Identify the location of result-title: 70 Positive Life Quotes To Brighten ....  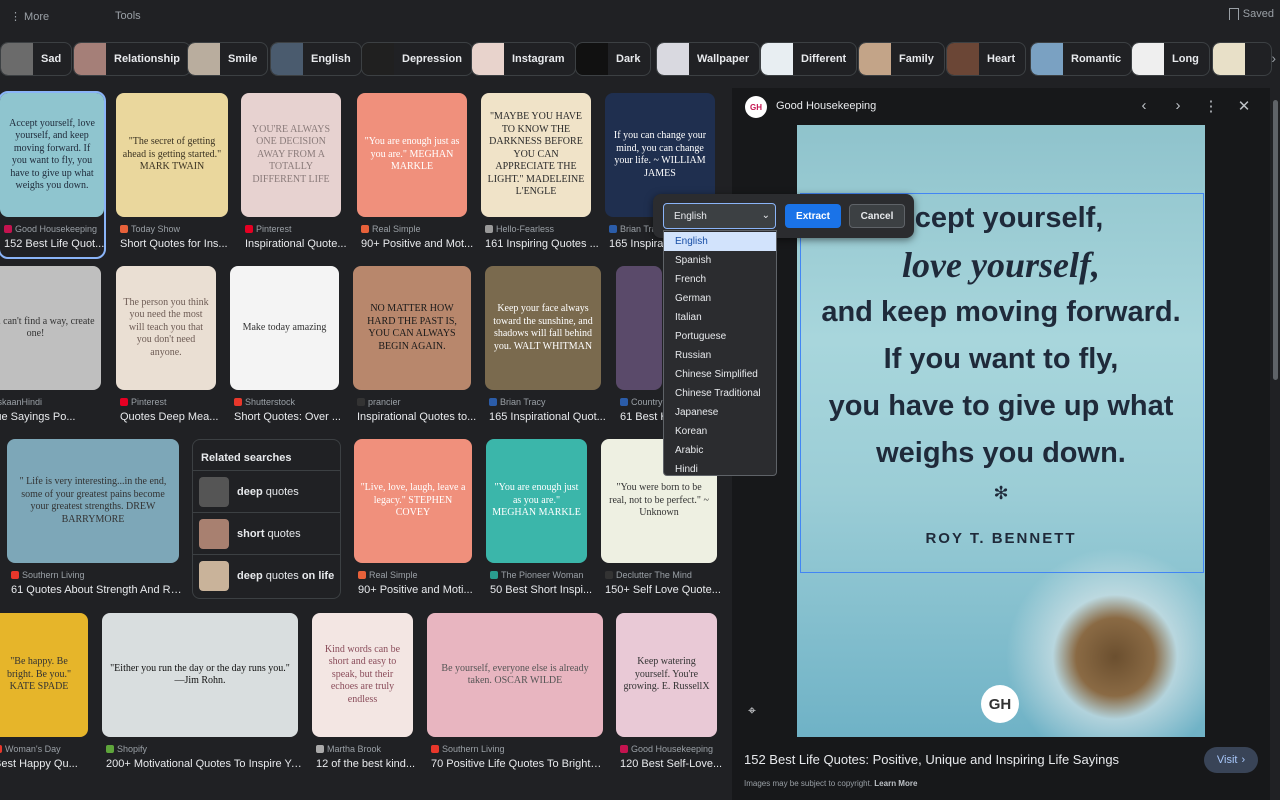
(519, 764).